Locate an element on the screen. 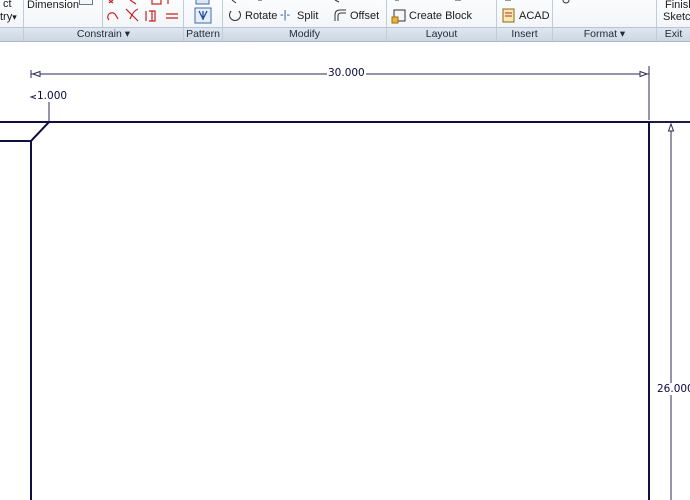 This screenshot has width=690, height=500. finish-sketch-button: Finish is located at coordinates (677, 5).